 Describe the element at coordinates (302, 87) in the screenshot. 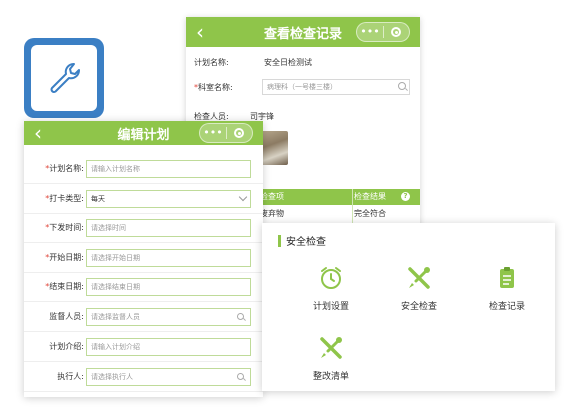

I see `department-placeholder: 病理科（一号楼三楼）` at that location.